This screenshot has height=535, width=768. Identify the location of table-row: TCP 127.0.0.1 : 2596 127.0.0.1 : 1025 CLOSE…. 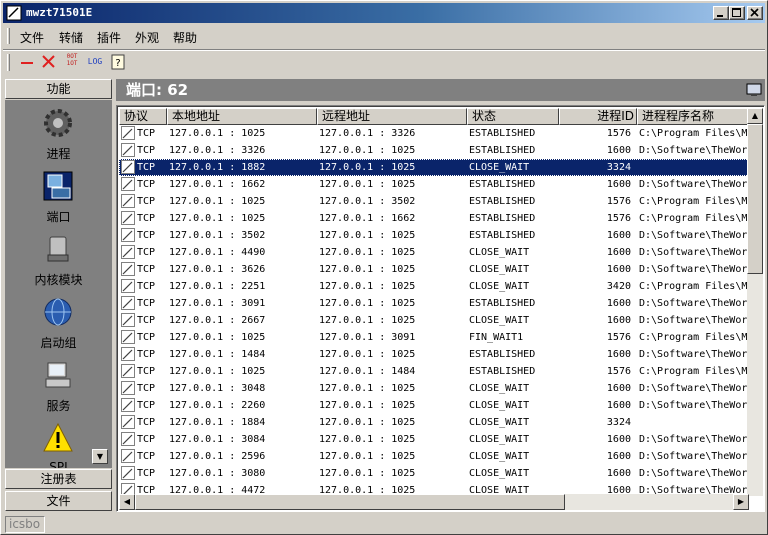
(434, 456).